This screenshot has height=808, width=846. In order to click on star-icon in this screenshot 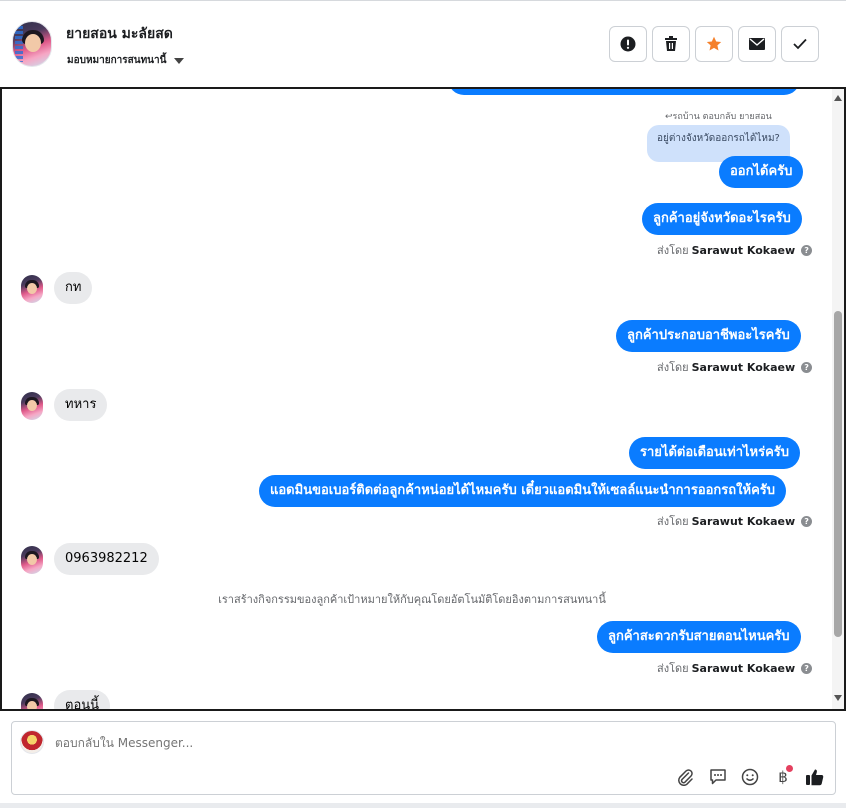, I will do `click(714, 44)`.